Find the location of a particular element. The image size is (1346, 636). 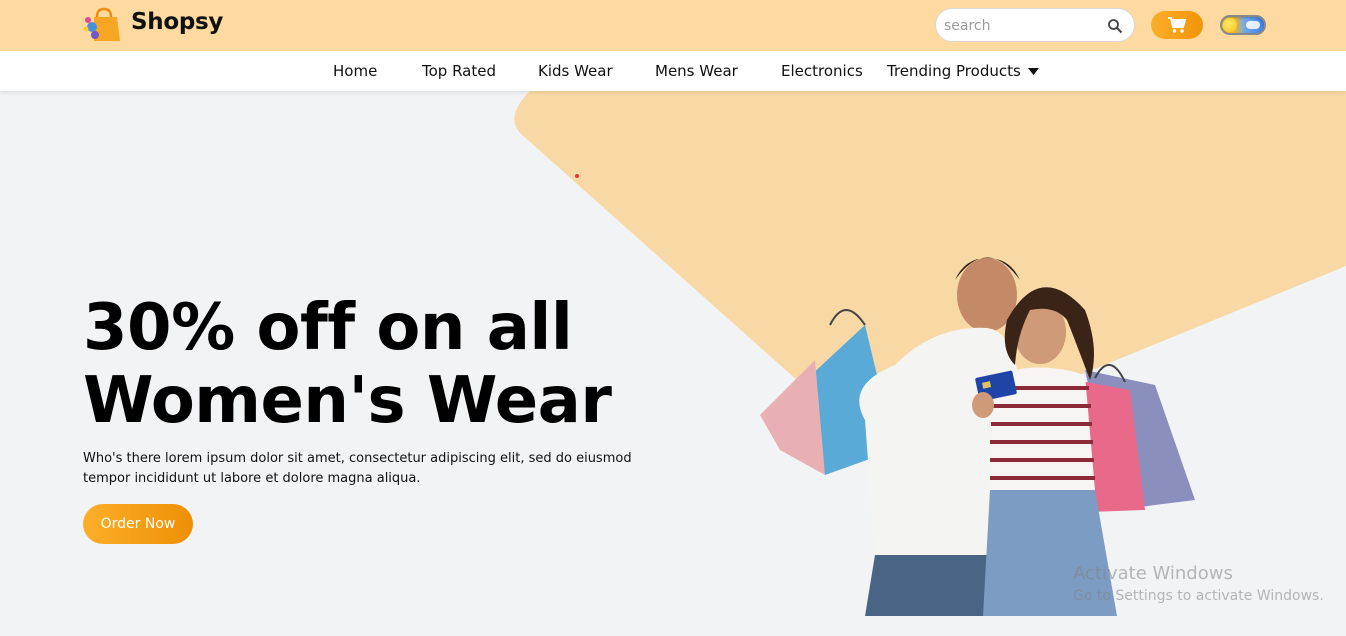

nav-item-electronics: Electronics is located at coordinates (822, 71).